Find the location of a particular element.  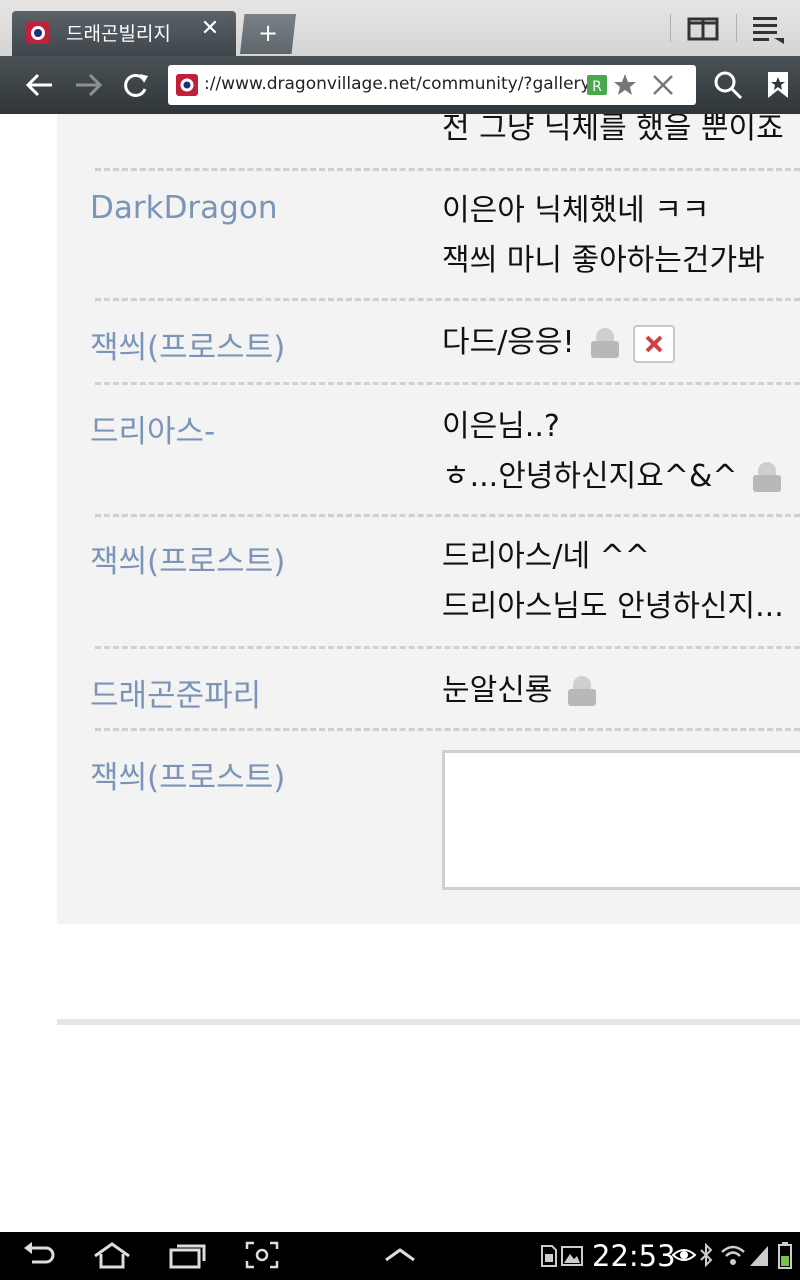

comment-text: 눈알신룡 is located at coordinates (497, 690).